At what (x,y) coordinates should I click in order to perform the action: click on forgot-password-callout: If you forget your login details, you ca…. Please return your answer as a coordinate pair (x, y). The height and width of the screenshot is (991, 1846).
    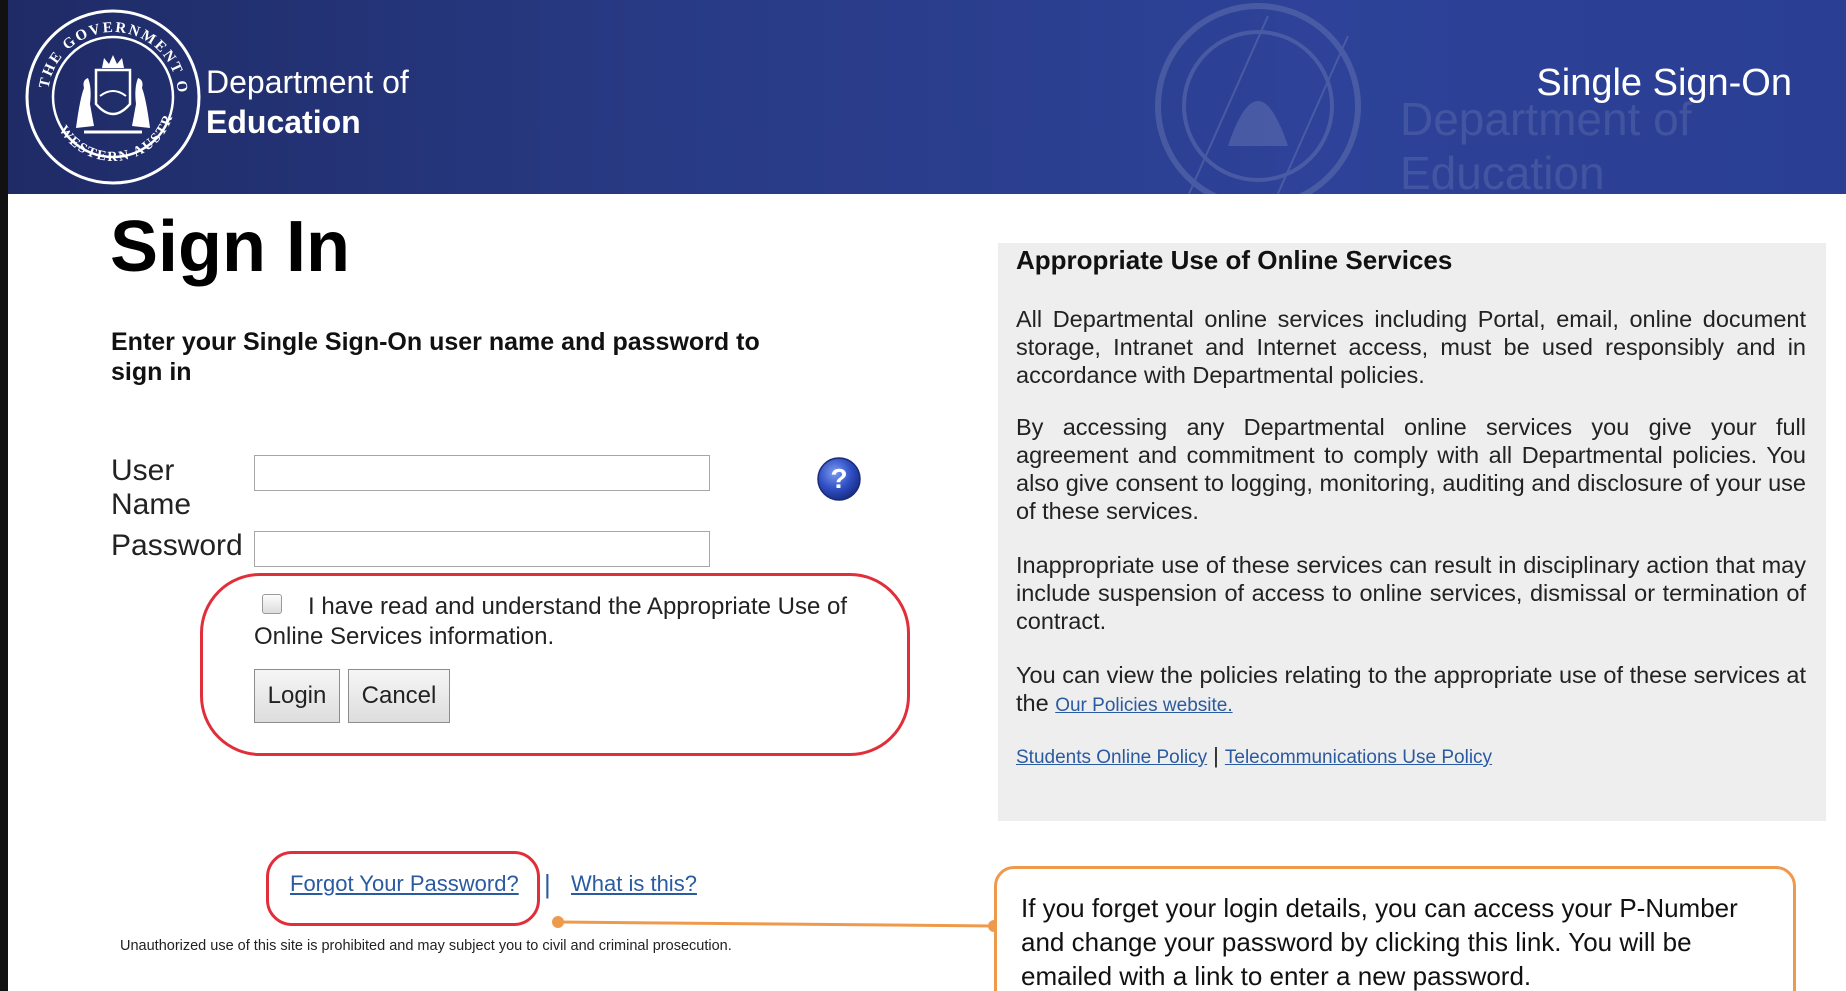
    Looking at the image, I should click on (1395, 928).